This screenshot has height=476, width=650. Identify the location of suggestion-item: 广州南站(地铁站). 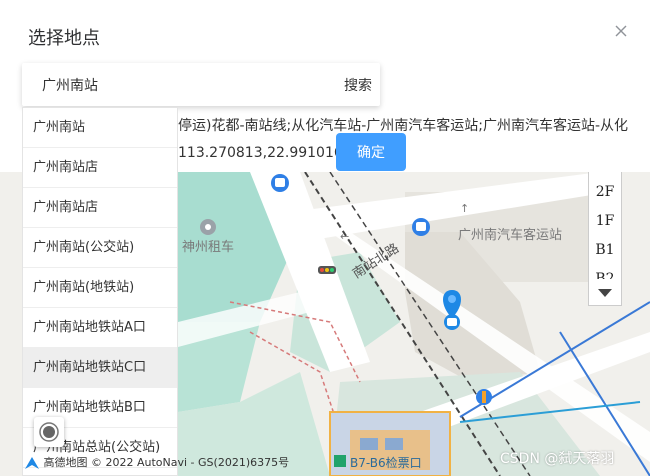
(100, 288).